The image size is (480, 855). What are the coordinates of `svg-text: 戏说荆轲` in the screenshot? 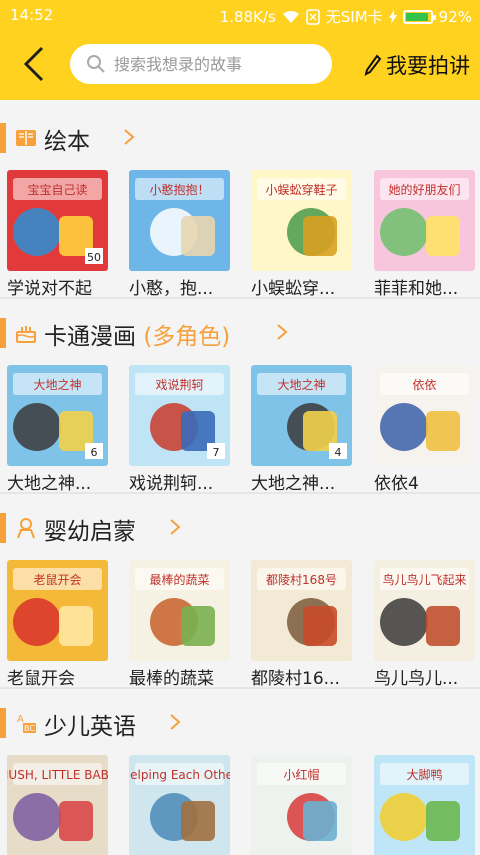 It's located at (179, 384).